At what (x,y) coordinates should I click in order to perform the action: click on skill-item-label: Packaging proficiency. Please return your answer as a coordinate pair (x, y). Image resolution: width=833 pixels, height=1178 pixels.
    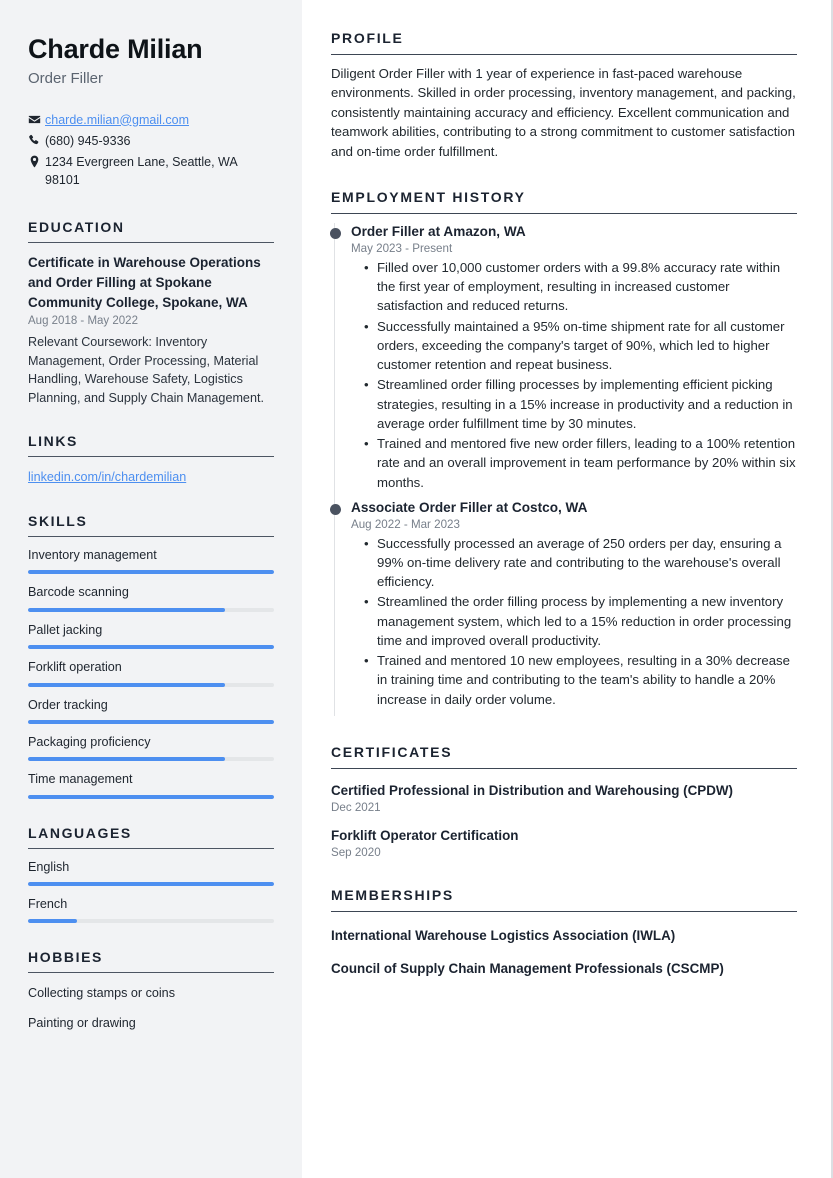
    Looking at the image, I should click on (89, 741).